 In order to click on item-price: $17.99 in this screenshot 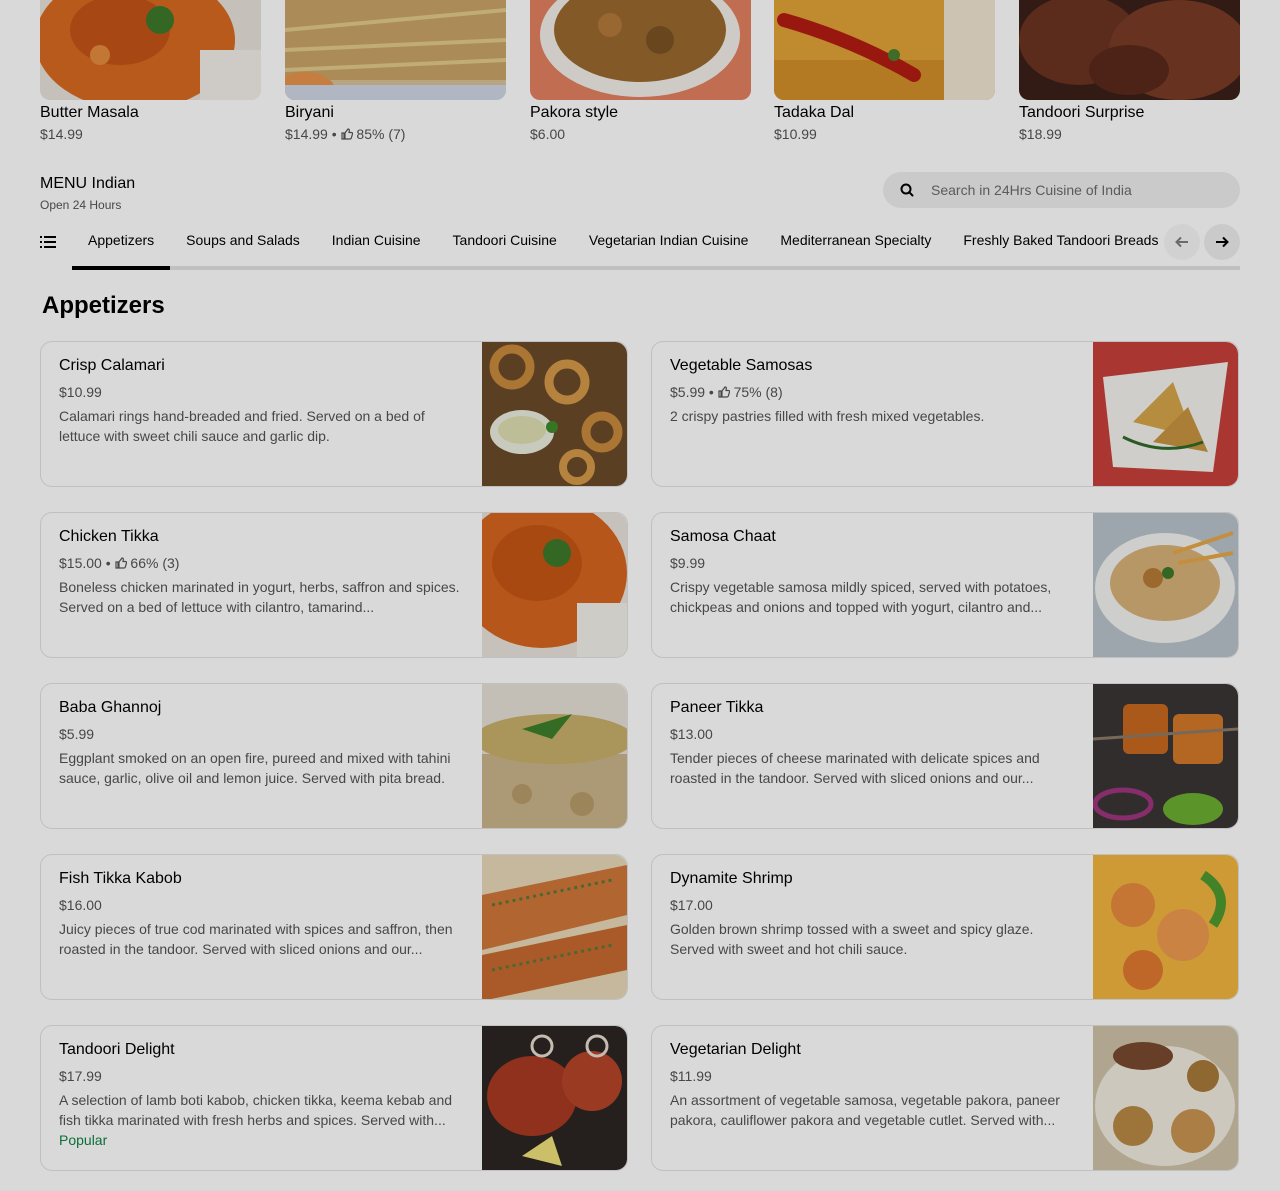, I will do `click(80, 1076)`.